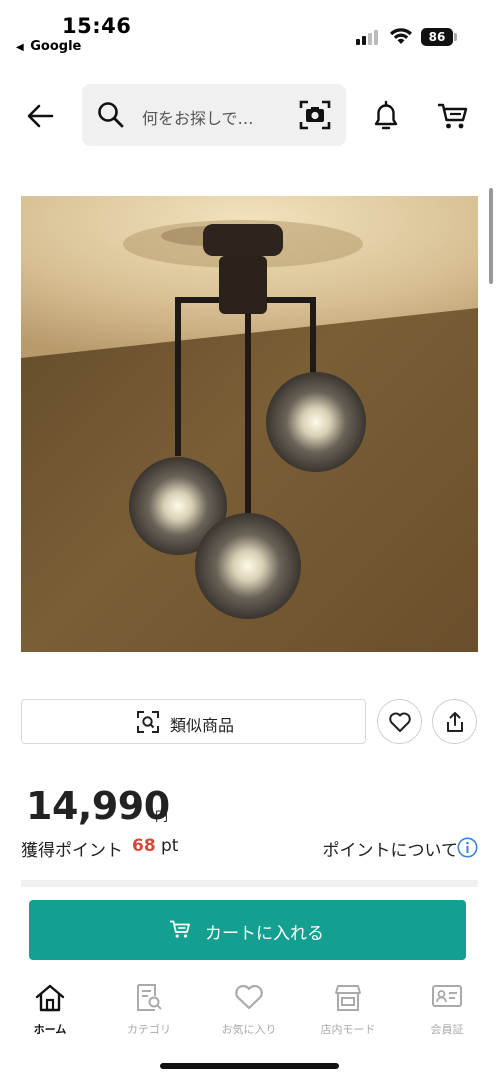 The image size is (499, 1080). Describe the element at coordinates (50, 998) in the screenshot. I see `home-icon` at that location.